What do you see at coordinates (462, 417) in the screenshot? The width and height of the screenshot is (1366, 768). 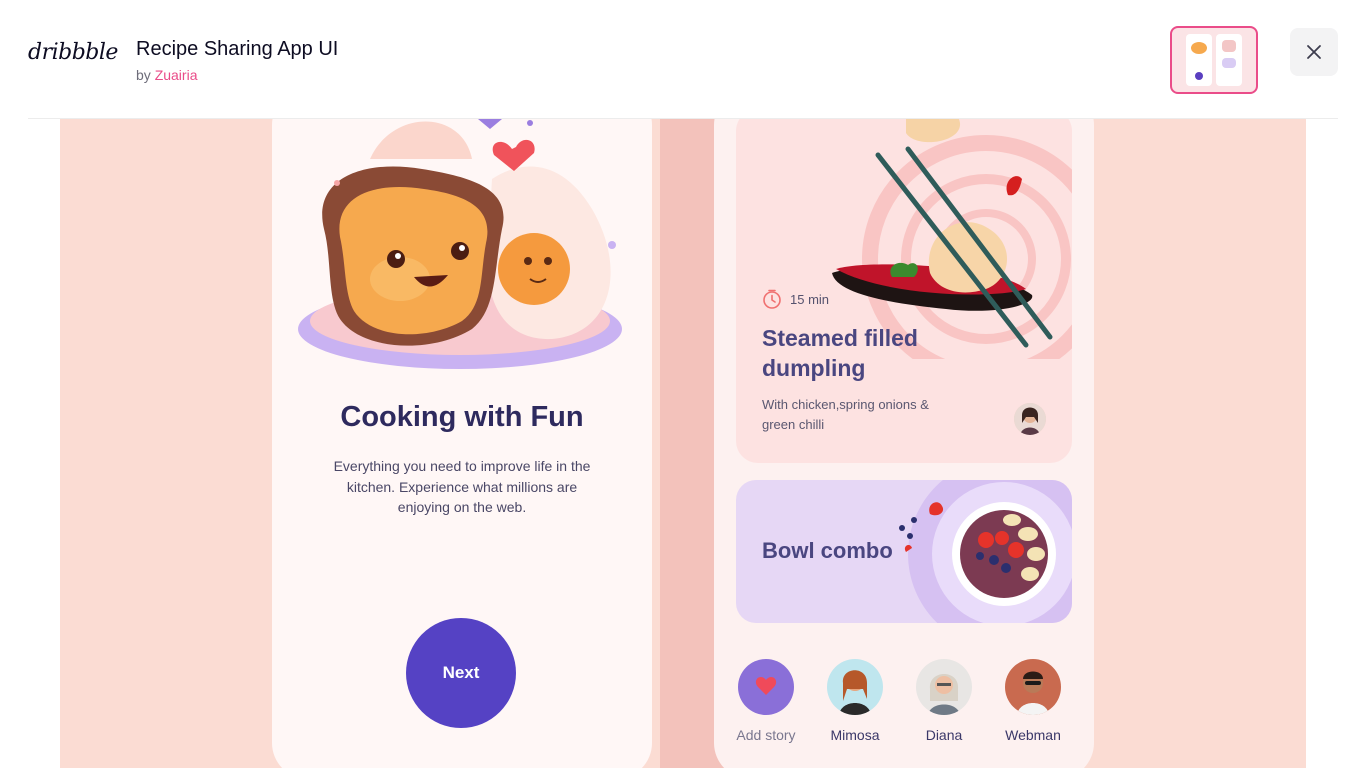 I see `onboarding-title: Cooking with Fun` at bounding box center [462, 417].